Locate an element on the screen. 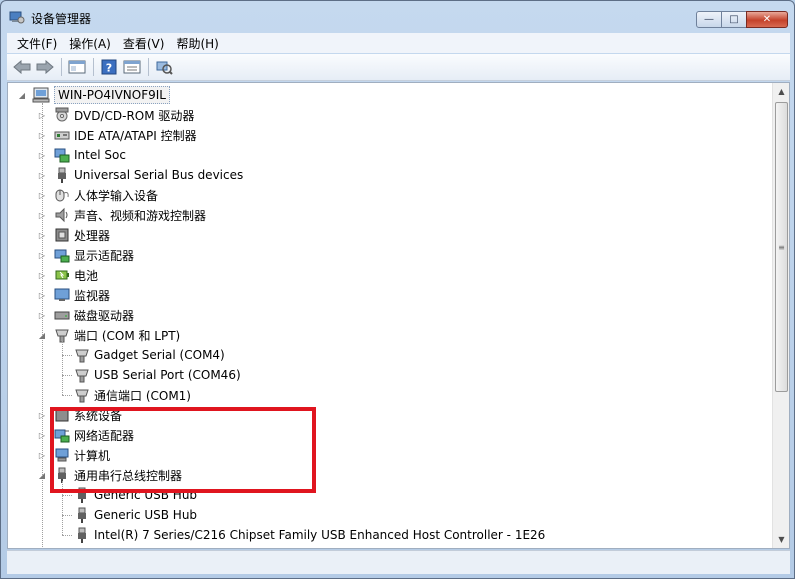  tree-view-icon is located at coordinates (77, 67).